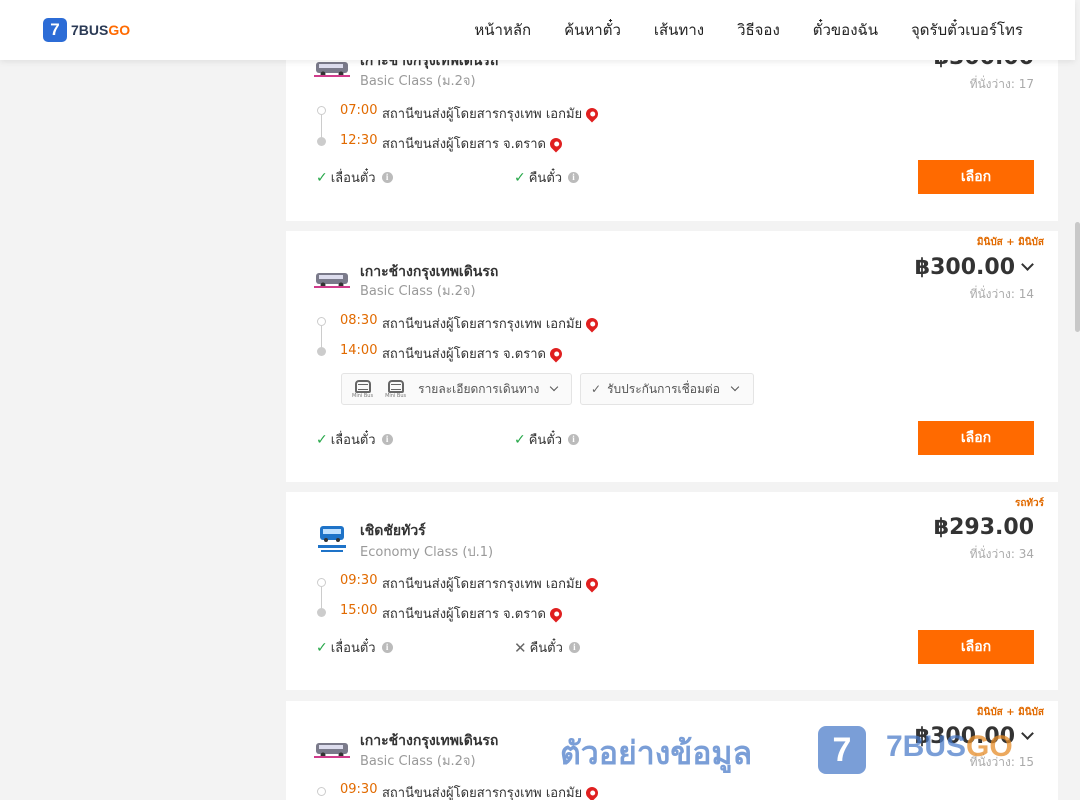 This screenshot has width=1080, height=800. What do you see at coordinates (1001, 554) in the screenshot?
I see `seats-available: ที่นั่งว่าง: 34` at bounding box center [1001, 554].